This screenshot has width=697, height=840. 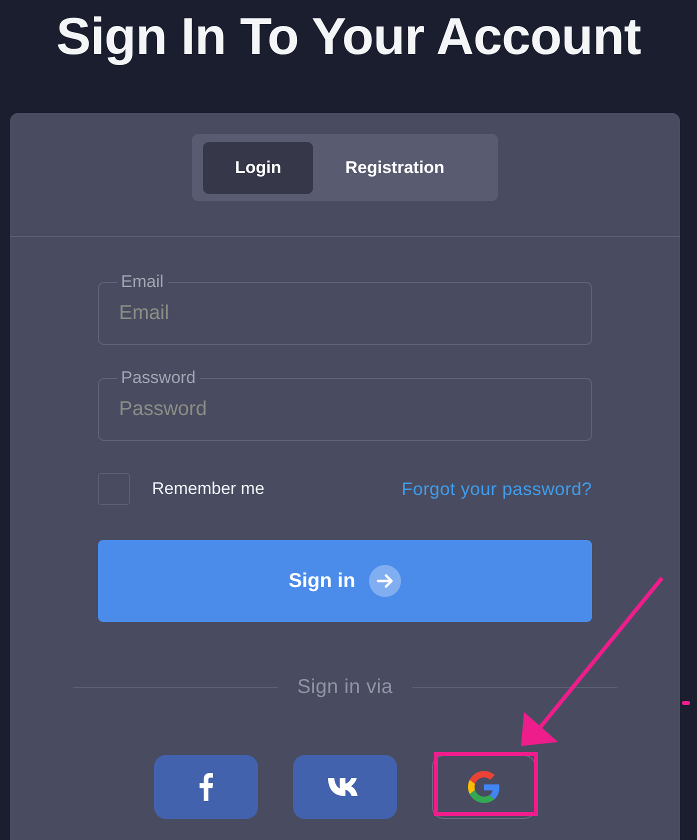 What do you see at coordinates (394, 168) in the screenshot?
I see `tab: Registration` at bounding box center [394, 168].